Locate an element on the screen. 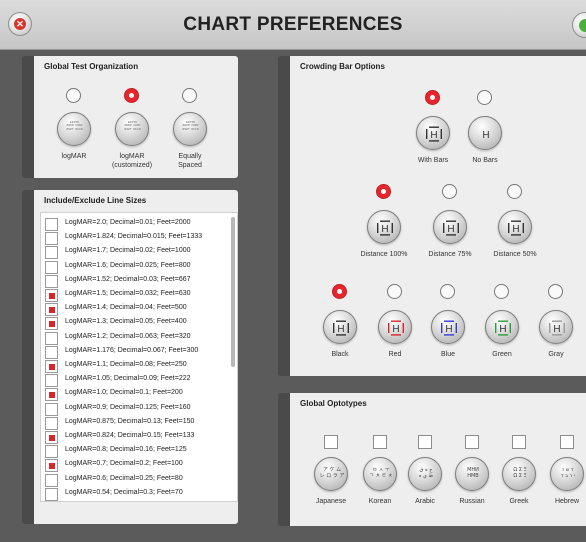  option-label: logMAR (customized) is located at coordinates (132, 161).